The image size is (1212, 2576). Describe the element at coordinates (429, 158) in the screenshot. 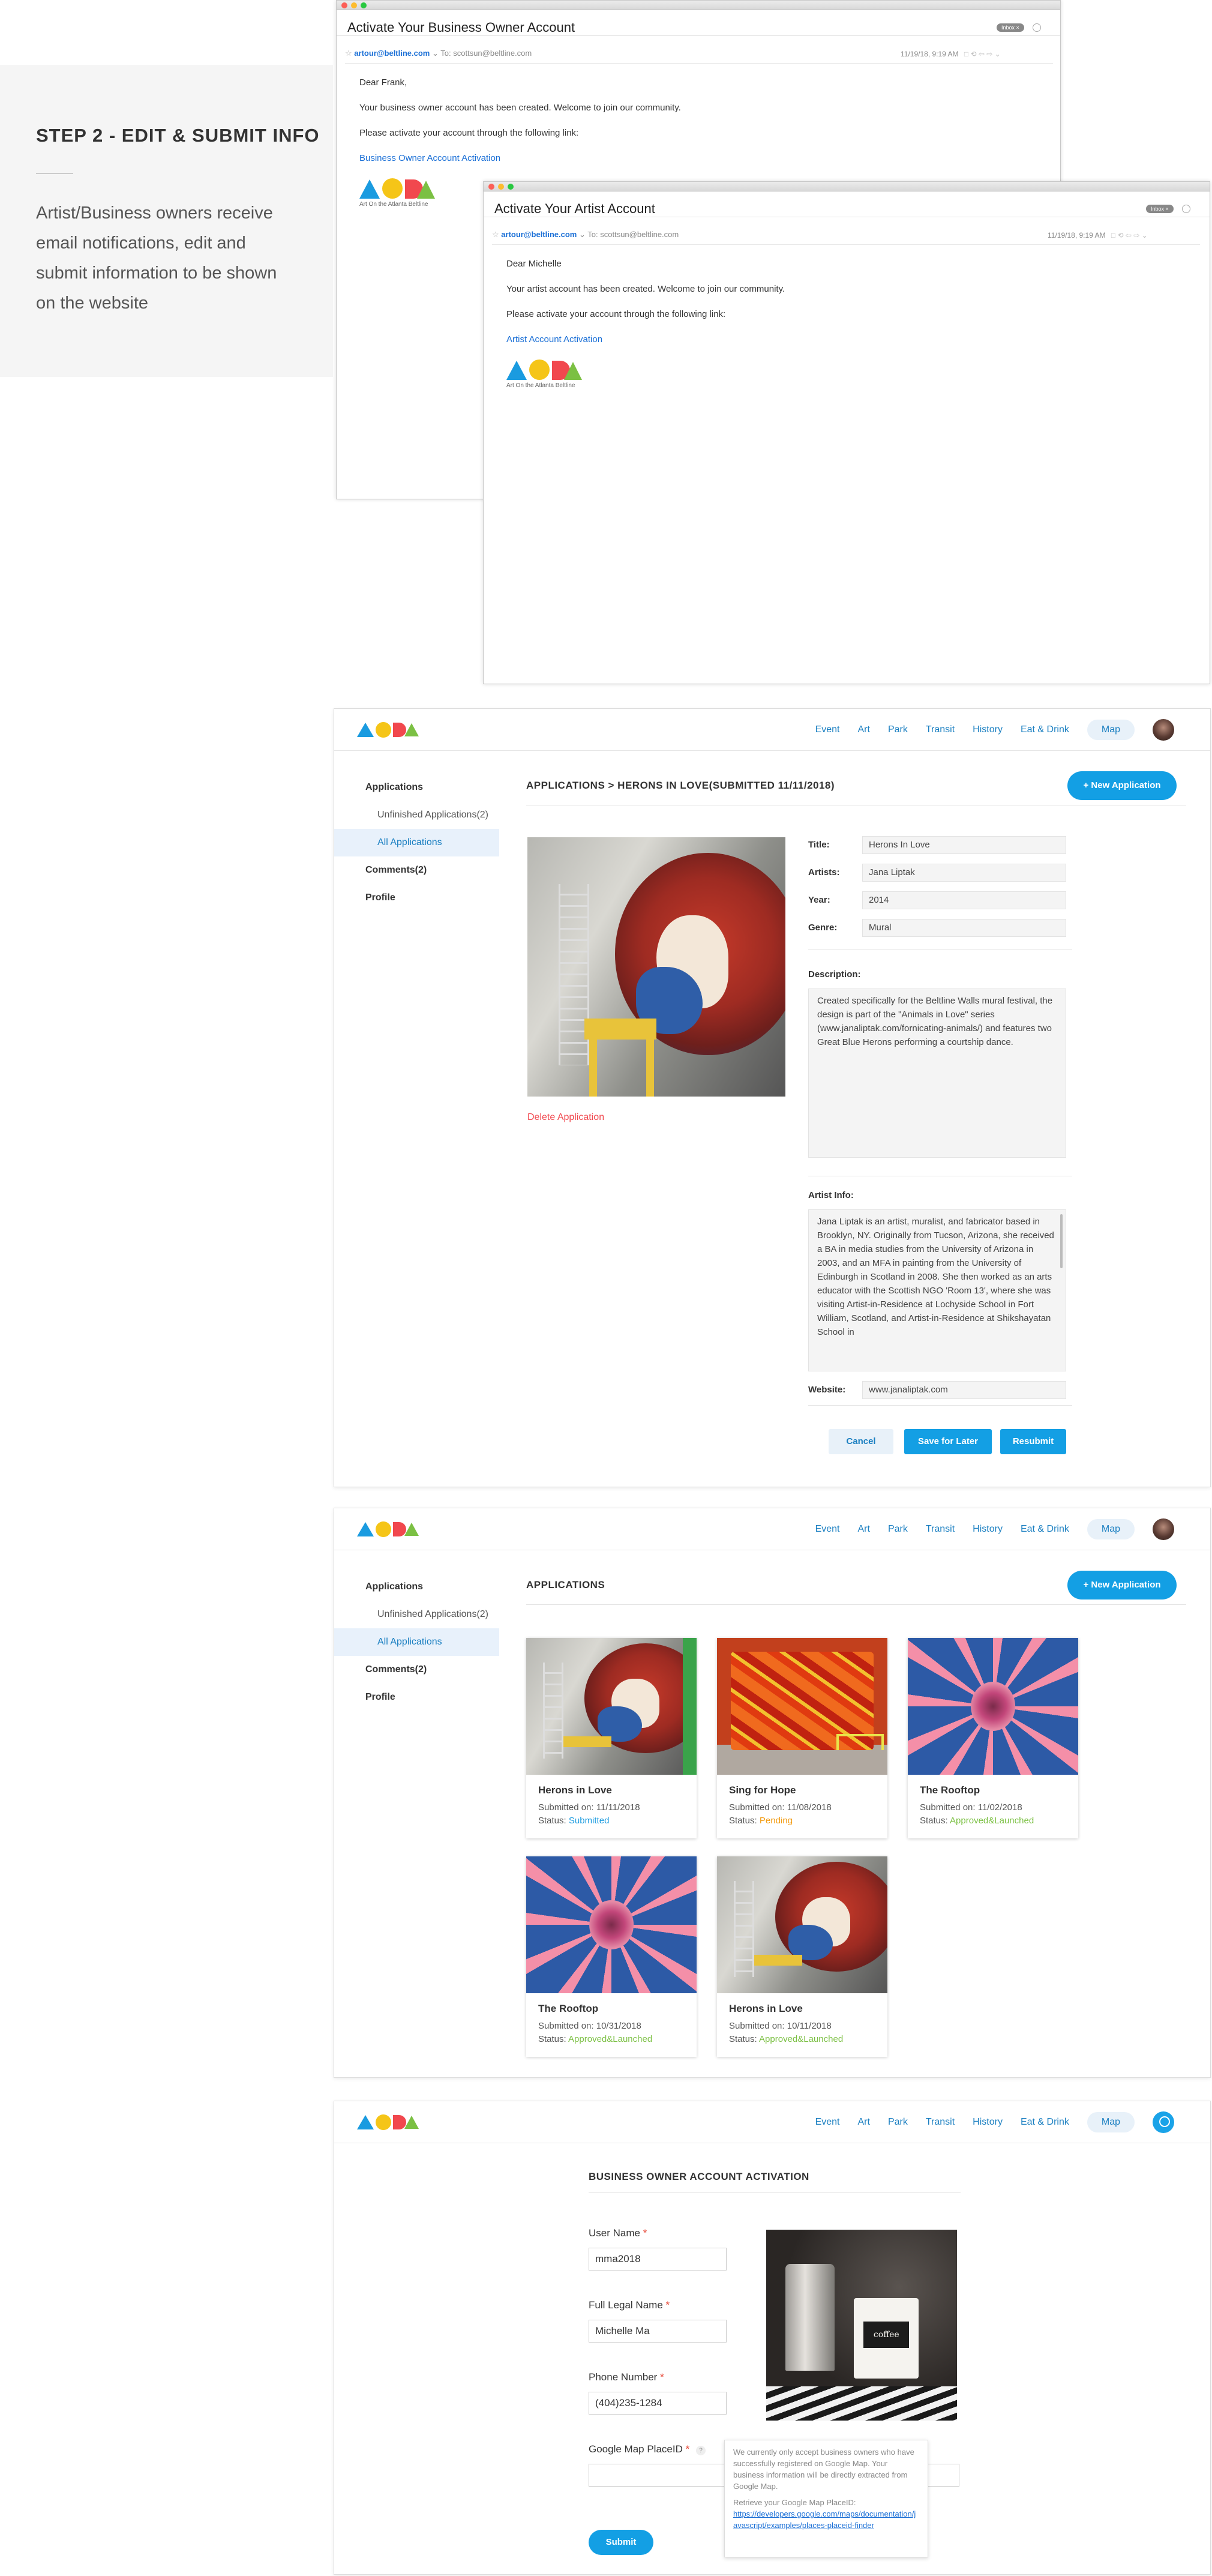

I see `activation-link: Business Owner Account Activation` at that location.